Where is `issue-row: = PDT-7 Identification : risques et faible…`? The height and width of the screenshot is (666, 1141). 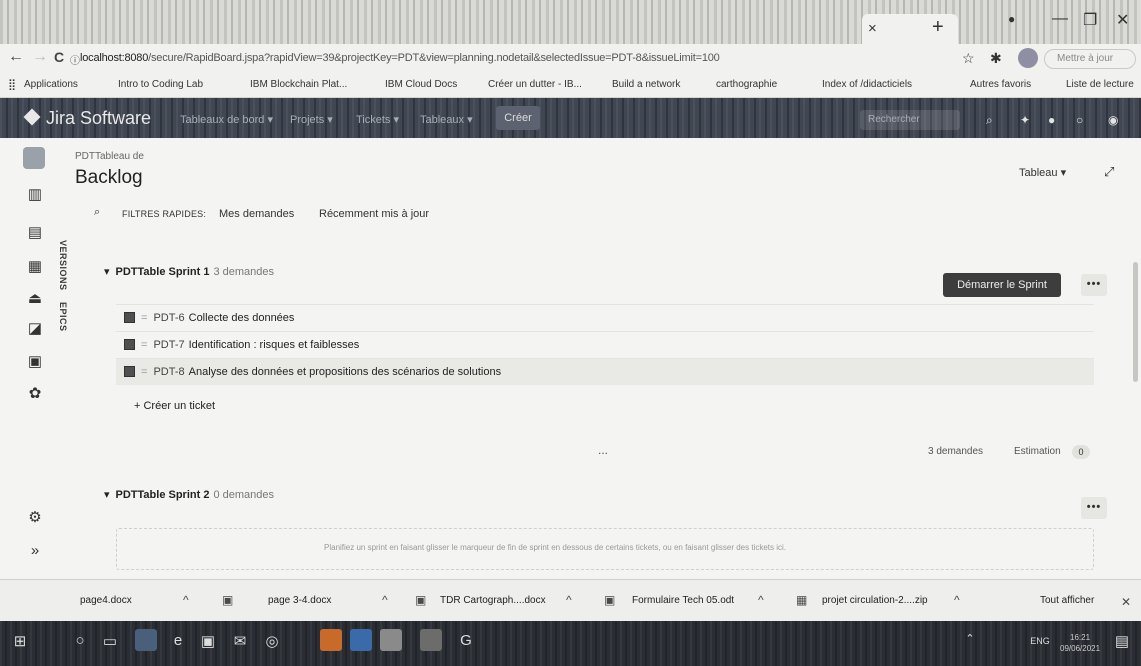 issue-row: = PDT-7 Identification : risques et faible… is located at coordinates (605, 345).